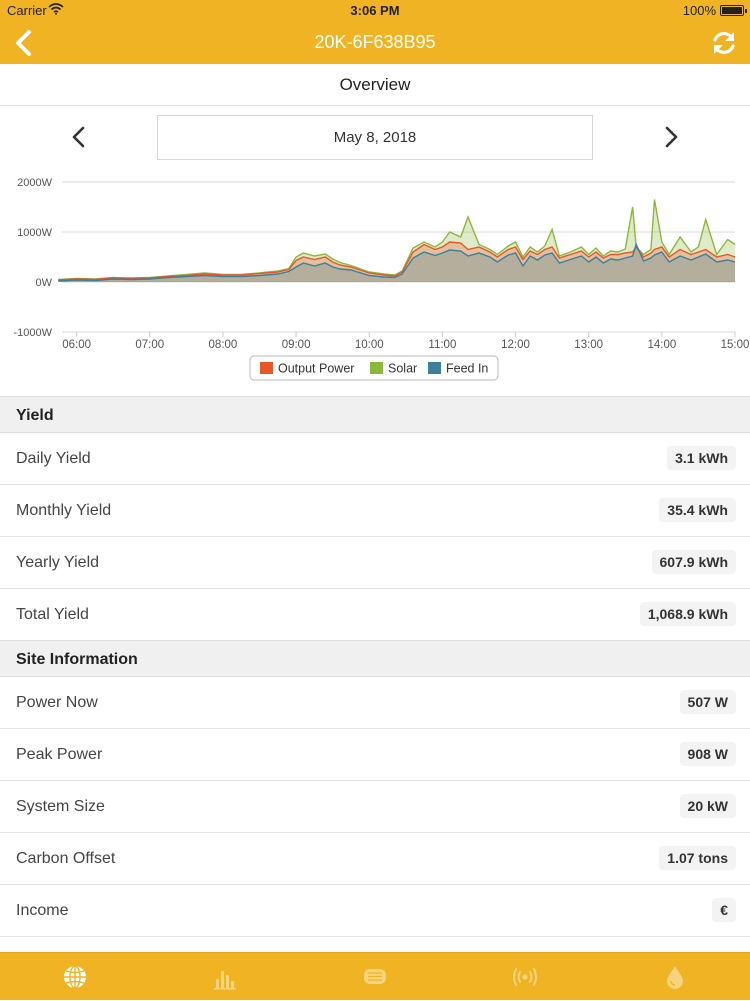 This screenshot has width=750, height=1001. I want to click on row-label: Carbon Offset, so click(66, 858).